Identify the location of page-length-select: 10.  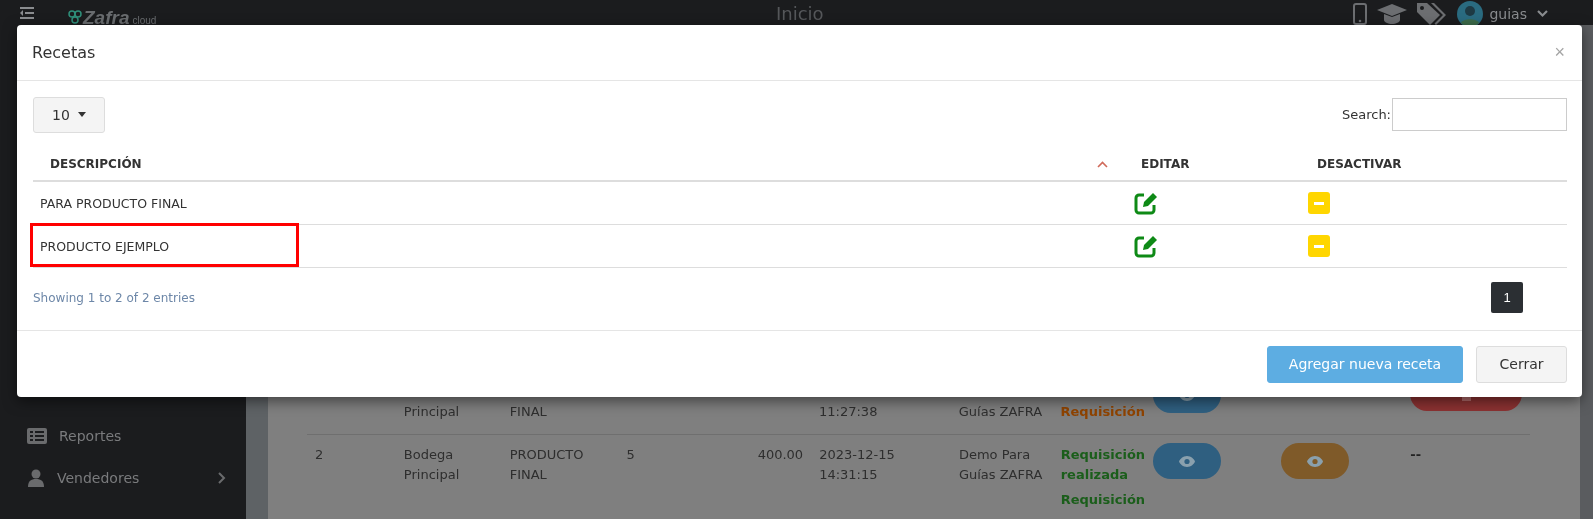
(69, 114).